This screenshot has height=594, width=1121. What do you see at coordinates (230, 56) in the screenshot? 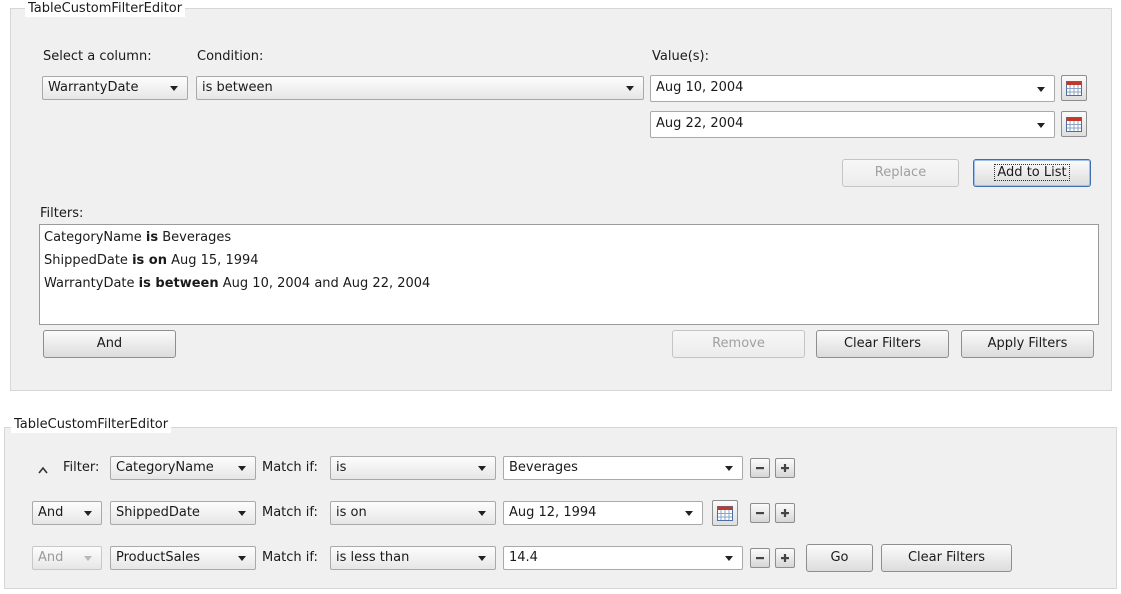
I see `condition-label: Condition:` at bounding box center [230, 56].